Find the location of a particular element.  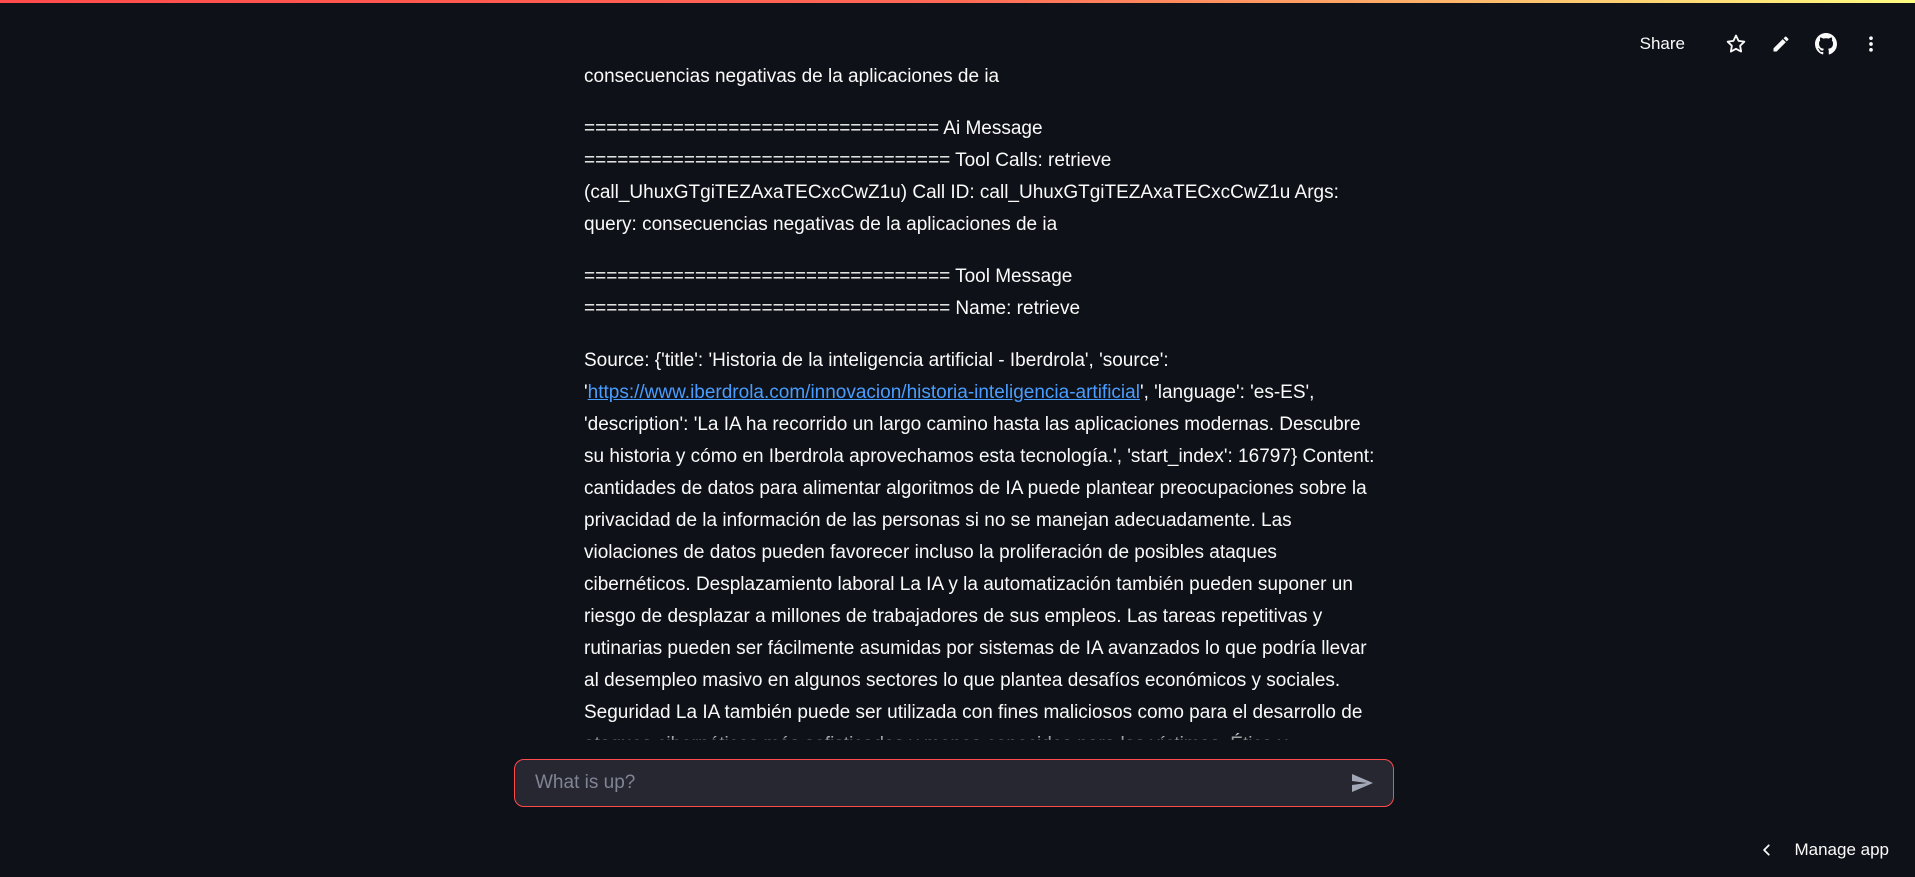

scroll-fade is located at coordinates (984, 735).